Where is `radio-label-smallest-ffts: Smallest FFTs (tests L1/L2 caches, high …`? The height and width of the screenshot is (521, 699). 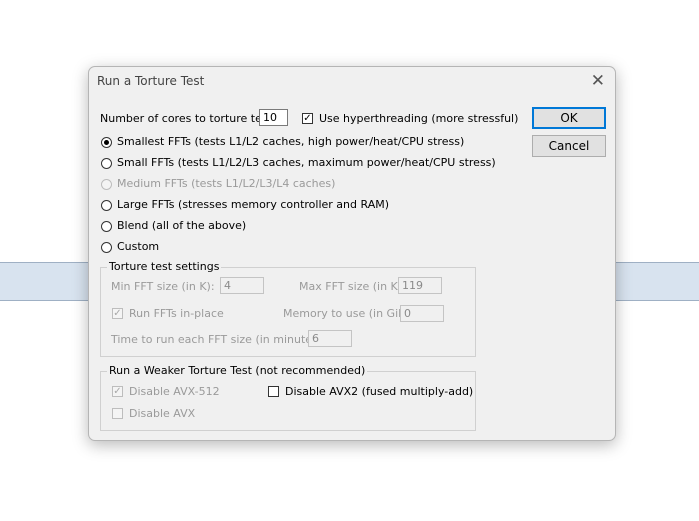
radio-label-smallest-ffts: Smallest FFTs (tests L1/L2 caches, high … is located at coordinates (291, 141).